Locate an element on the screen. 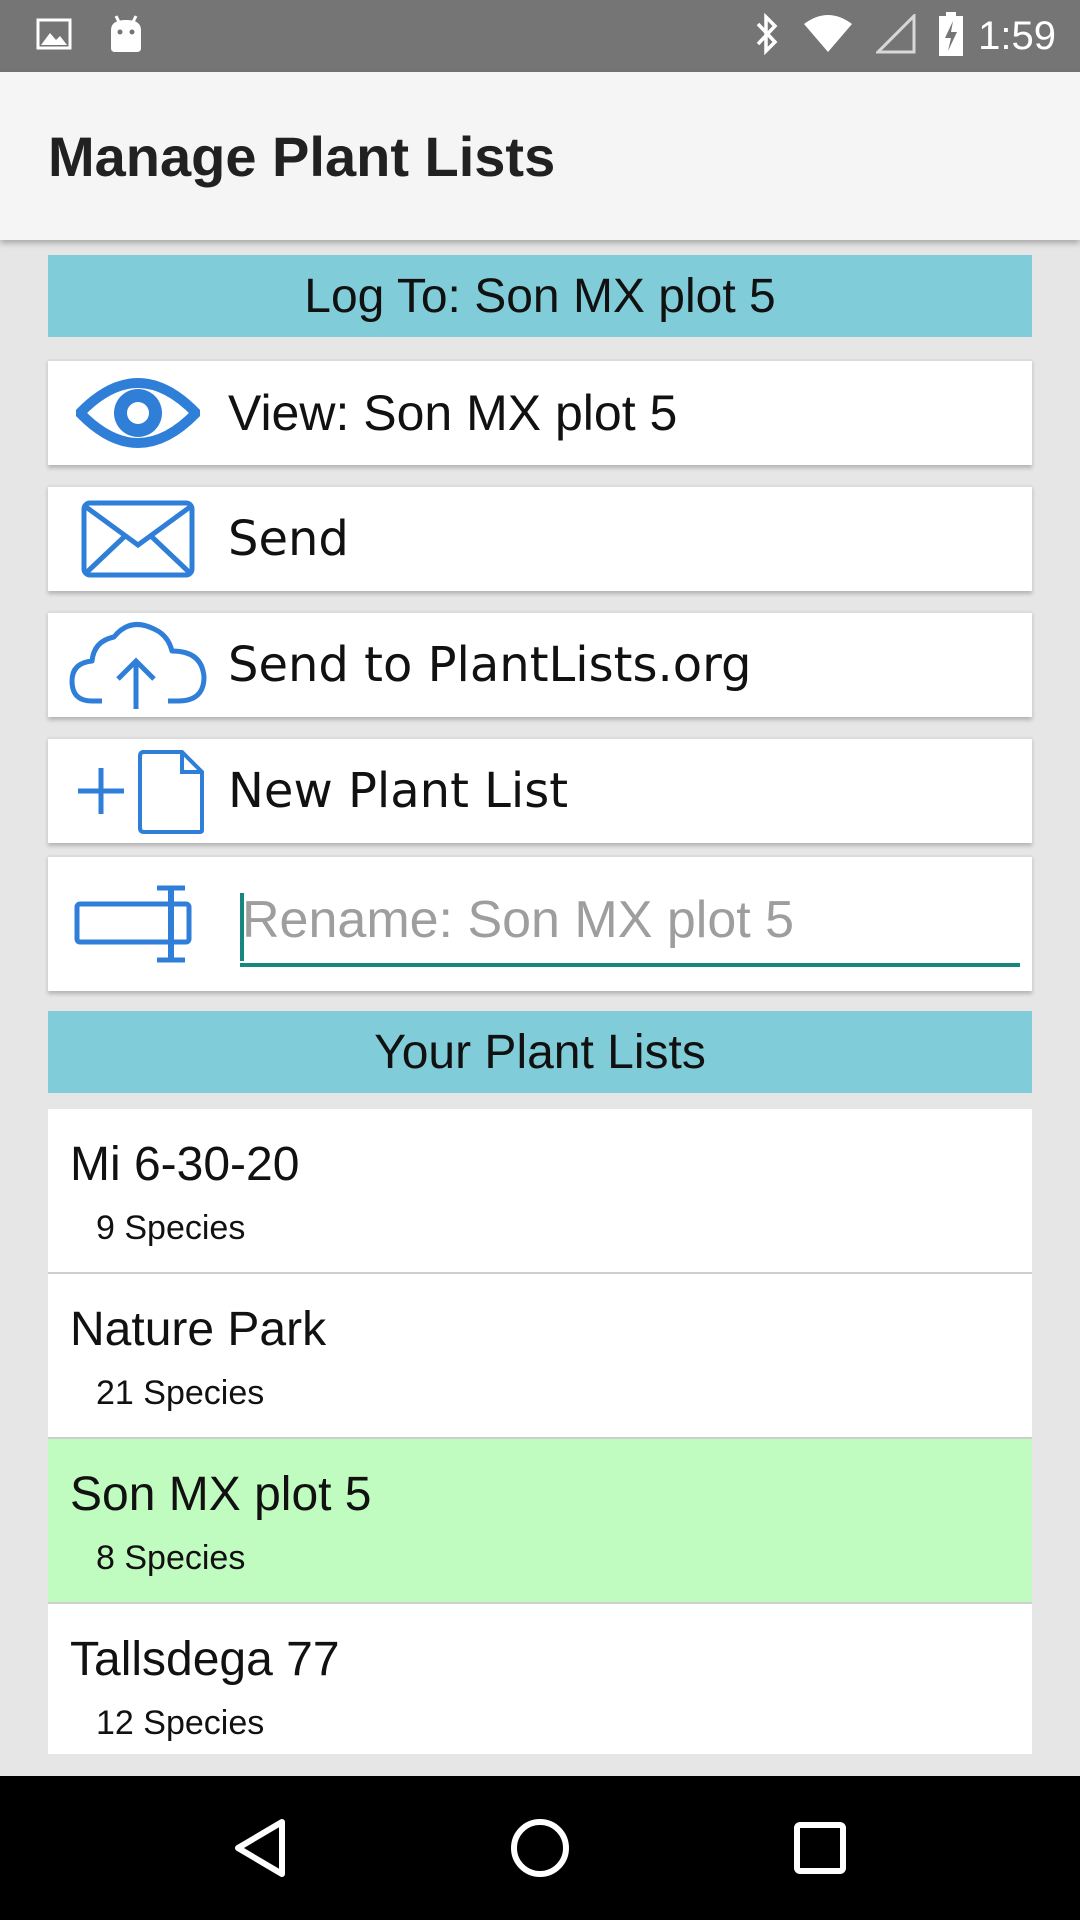 The image size is (1080, 1920). list-item: Tallsdega 77 12 Species is located at coordinates (540, 1679).